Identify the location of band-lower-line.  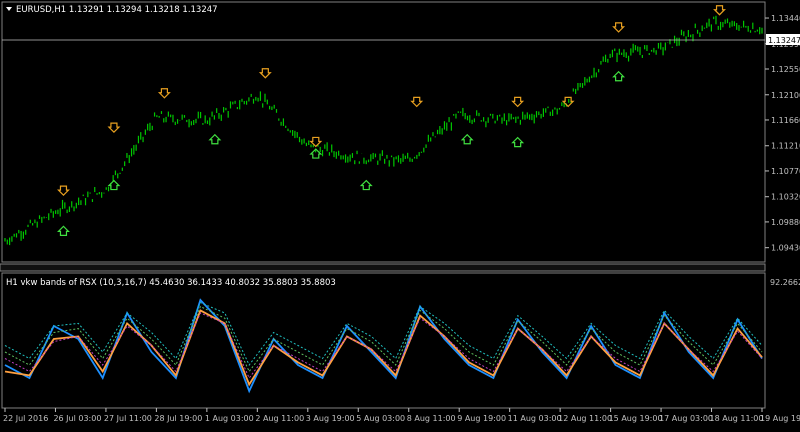
(383, 345).